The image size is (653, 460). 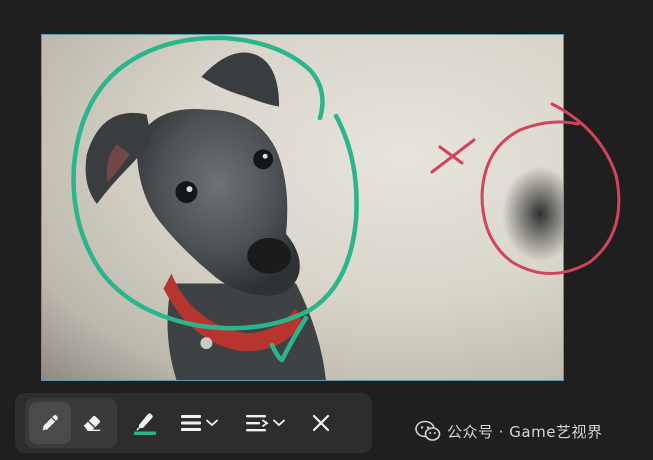 I want to click on watermark: 公众号 · Game艺视界, so click(x=508, y=431).